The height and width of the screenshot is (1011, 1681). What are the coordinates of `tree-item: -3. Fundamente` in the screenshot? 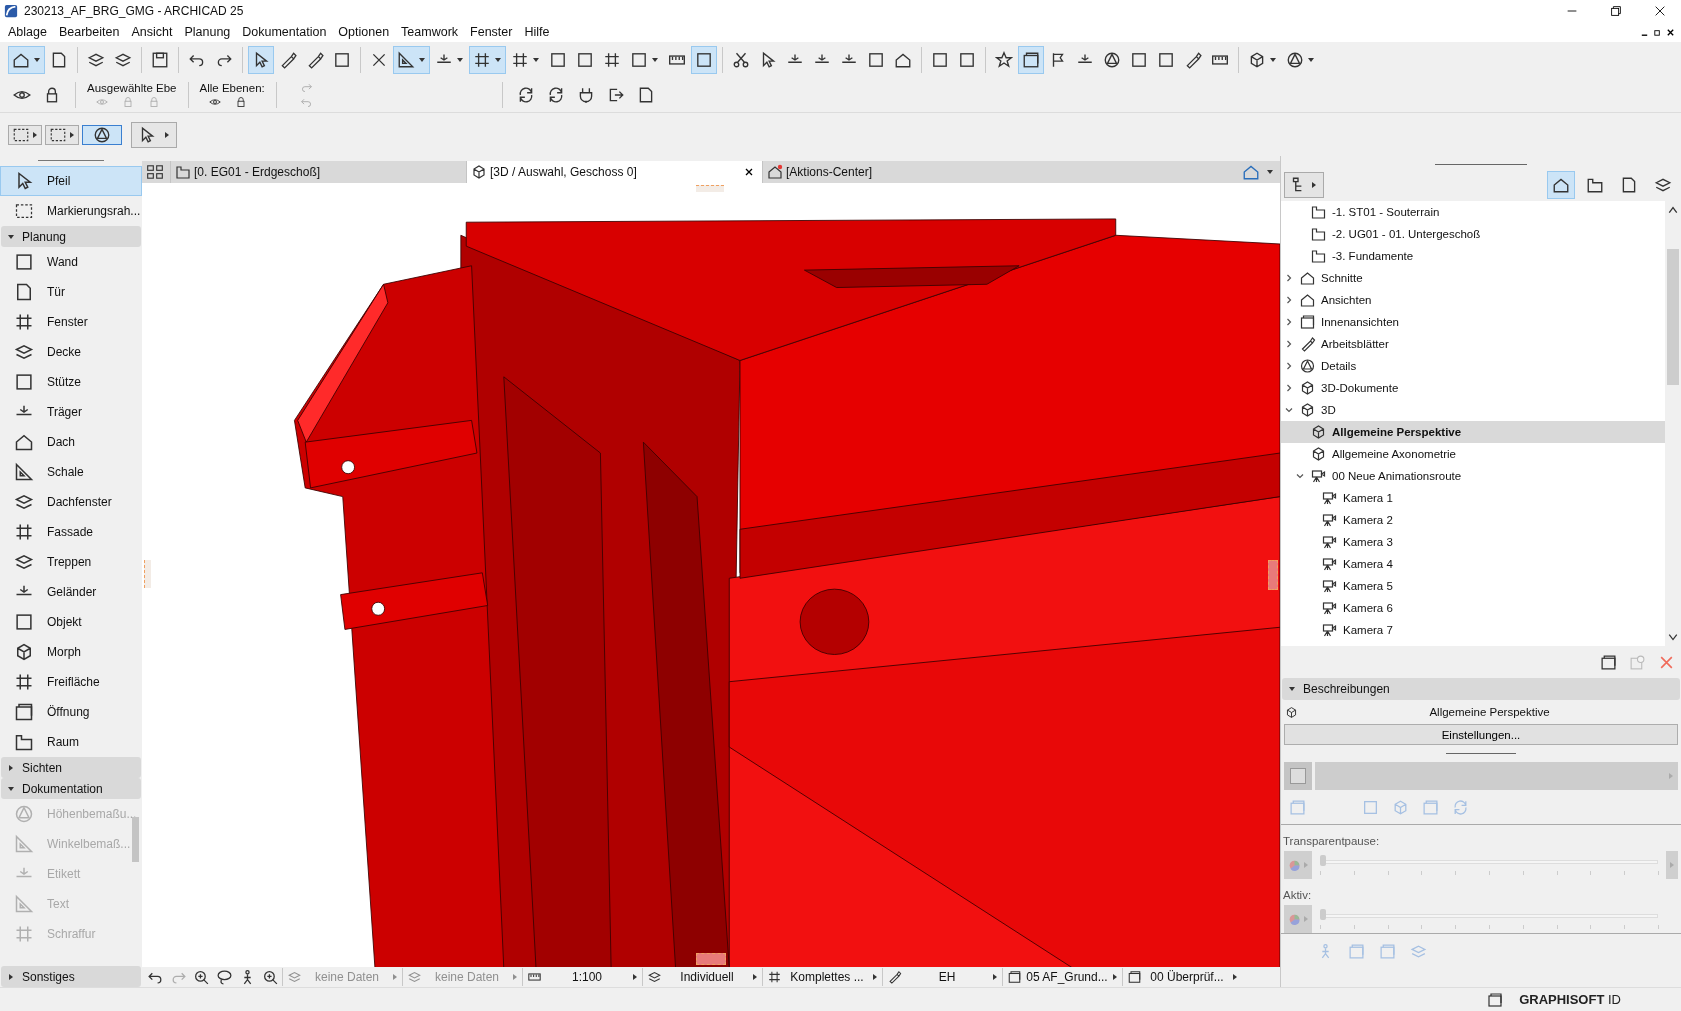 It's located at (1473, 256).